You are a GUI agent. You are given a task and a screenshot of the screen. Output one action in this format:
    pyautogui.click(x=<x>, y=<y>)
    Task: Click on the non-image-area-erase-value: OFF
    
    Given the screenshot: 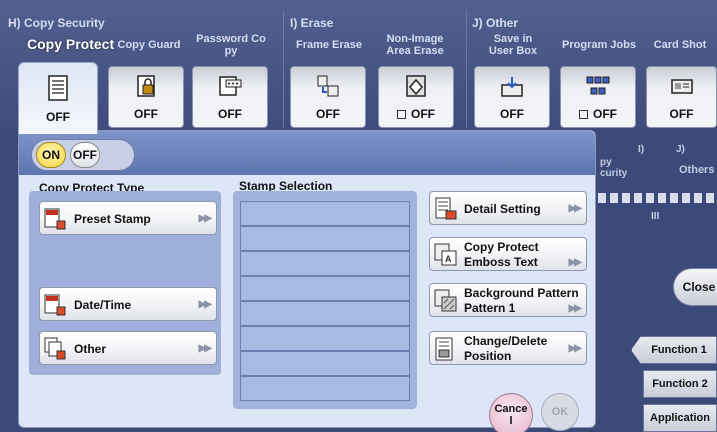 What is the action you would take?
    pyautogui.click(x=416, y=114)
    